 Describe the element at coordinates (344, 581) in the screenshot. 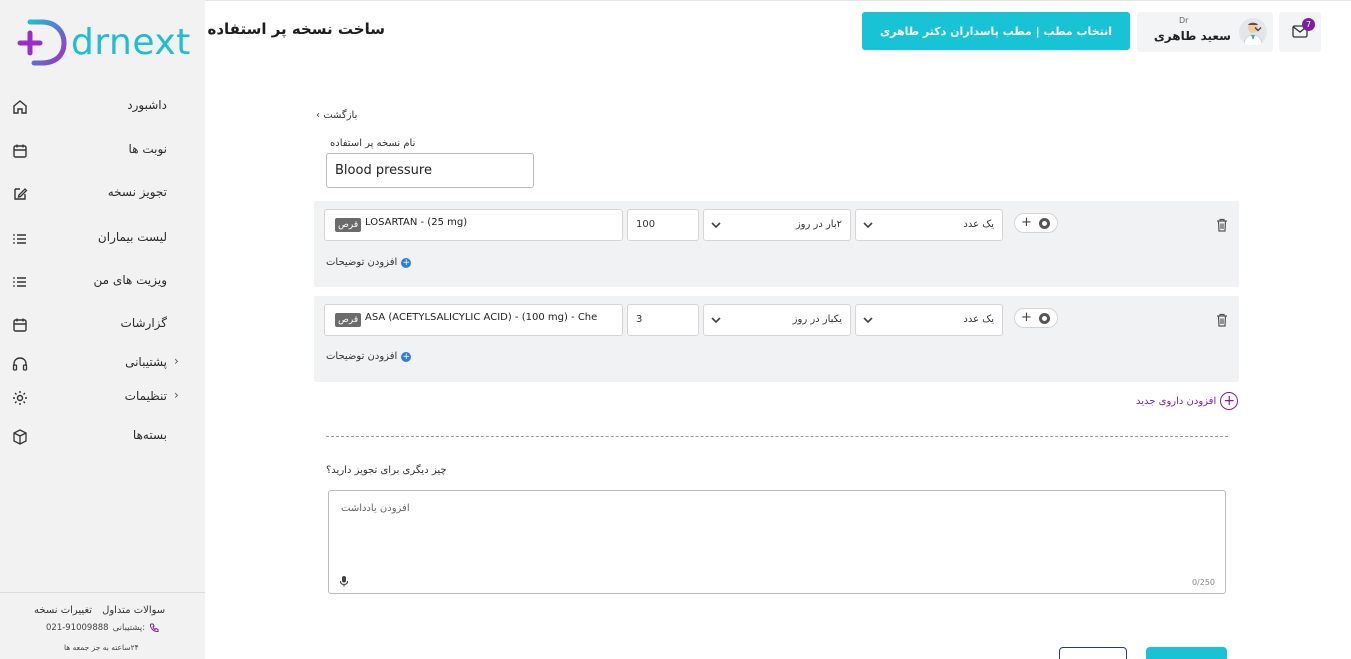

I see `microphone-icon` at that location.